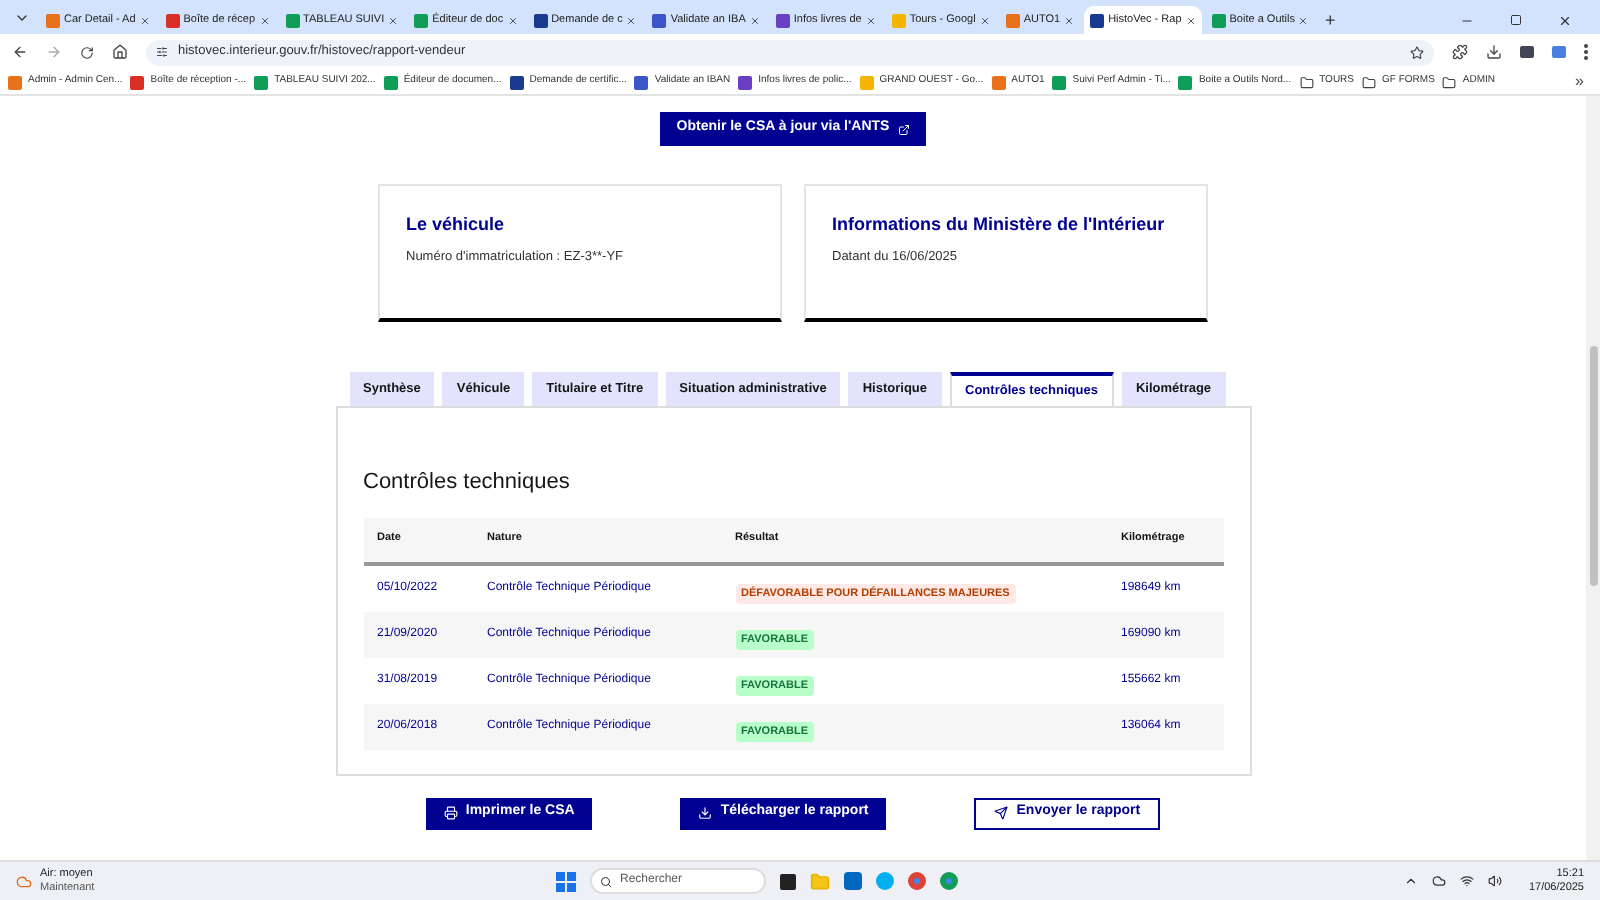 This screenshot has width=1600, height=900. I want to click on wifi-icon, so click(1467, 881).